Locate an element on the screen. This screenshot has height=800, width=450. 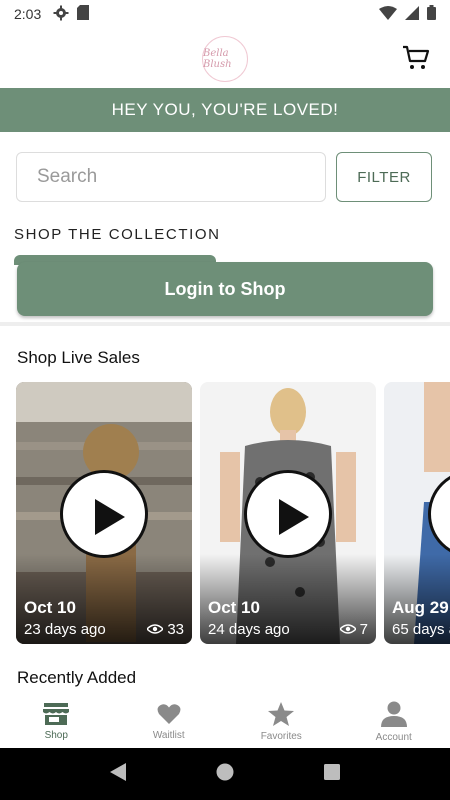
app-header: Bella Blush is located at coordinates (225, 58).